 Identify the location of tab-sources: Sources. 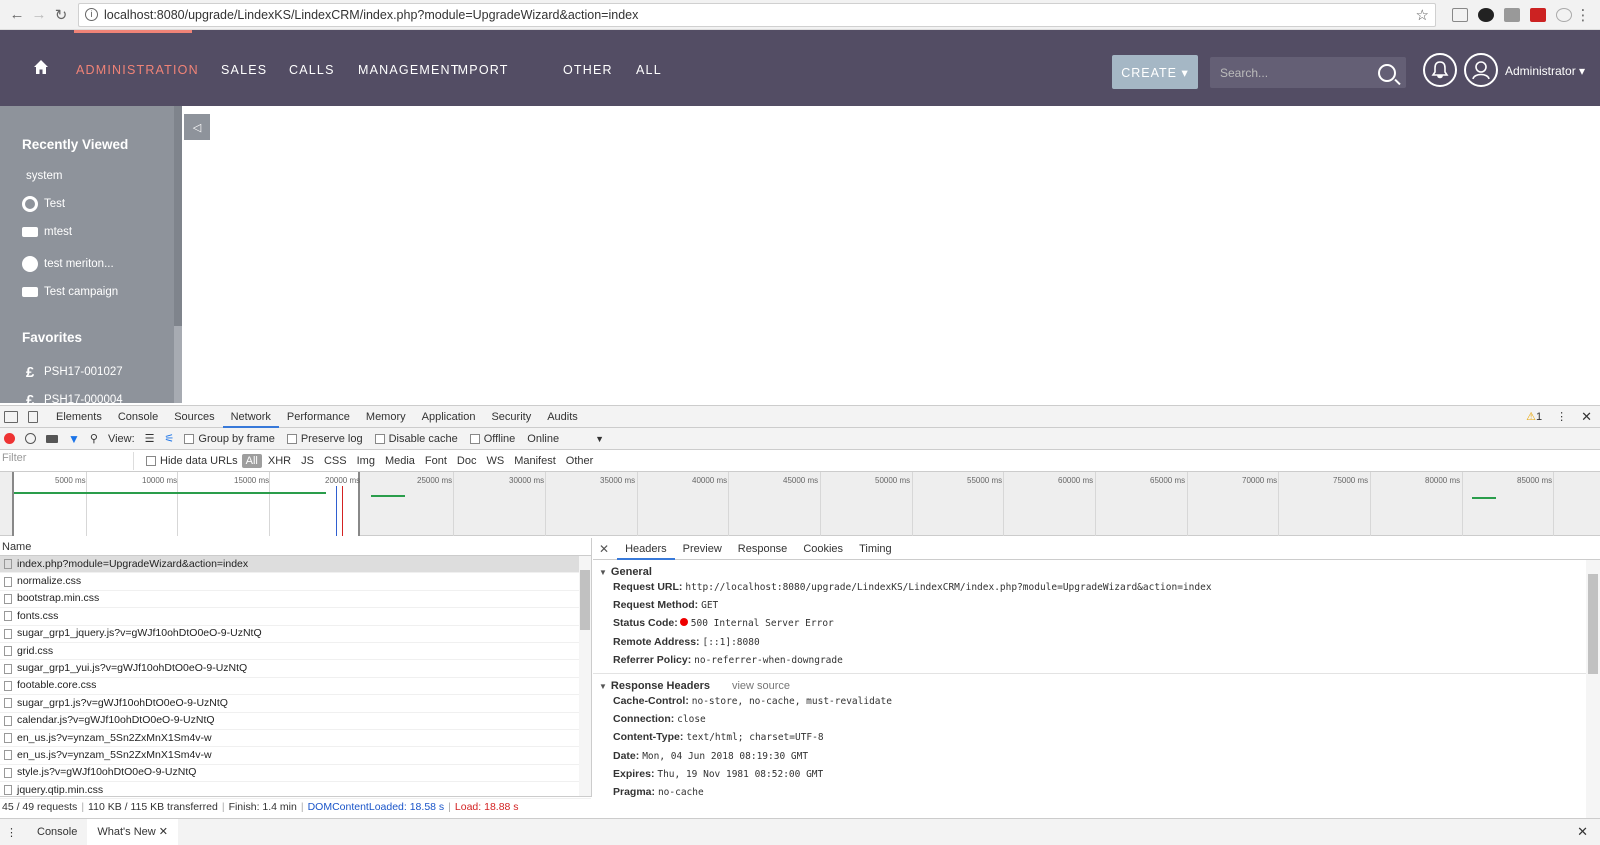
(194, 417).